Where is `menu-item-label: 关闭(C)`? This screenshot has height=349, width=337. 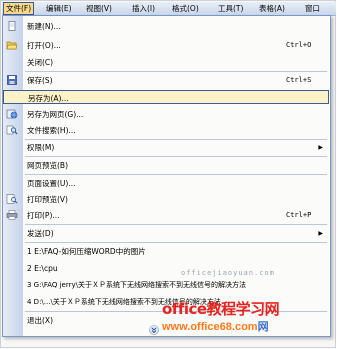
menu-item-label: 关闭(C) is located at coordinates (40, 62).